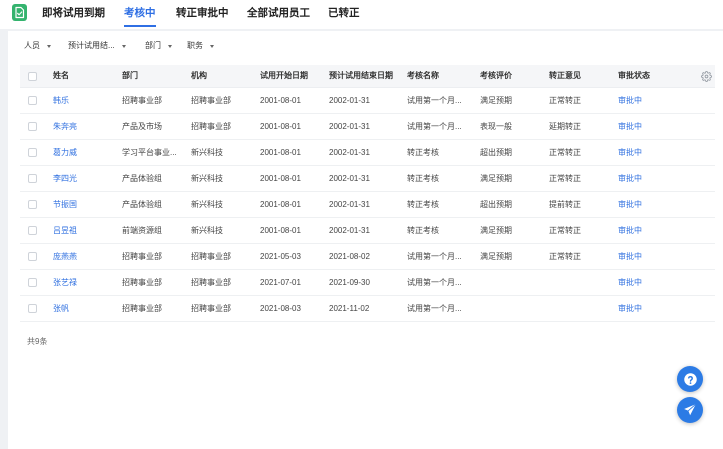  What do you see at coordinates (87, 127) in the screenshot?
I see `employee-name-link: 朱奔亮` at bounding box center [87, 127].